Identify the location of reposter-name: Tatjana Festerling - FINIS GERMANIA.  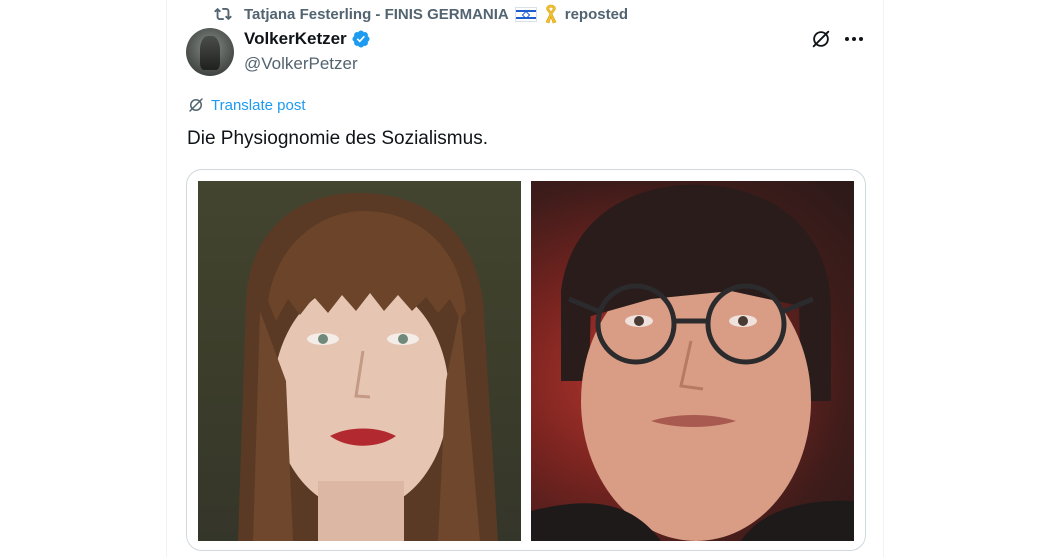
(376, 14).